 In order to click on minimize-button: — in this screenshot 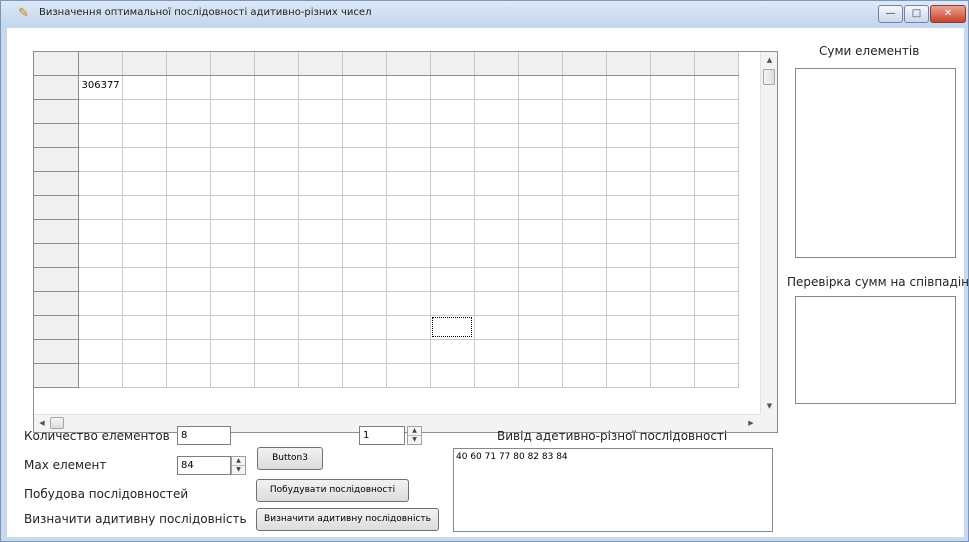, I will do `click(890, 14)`.